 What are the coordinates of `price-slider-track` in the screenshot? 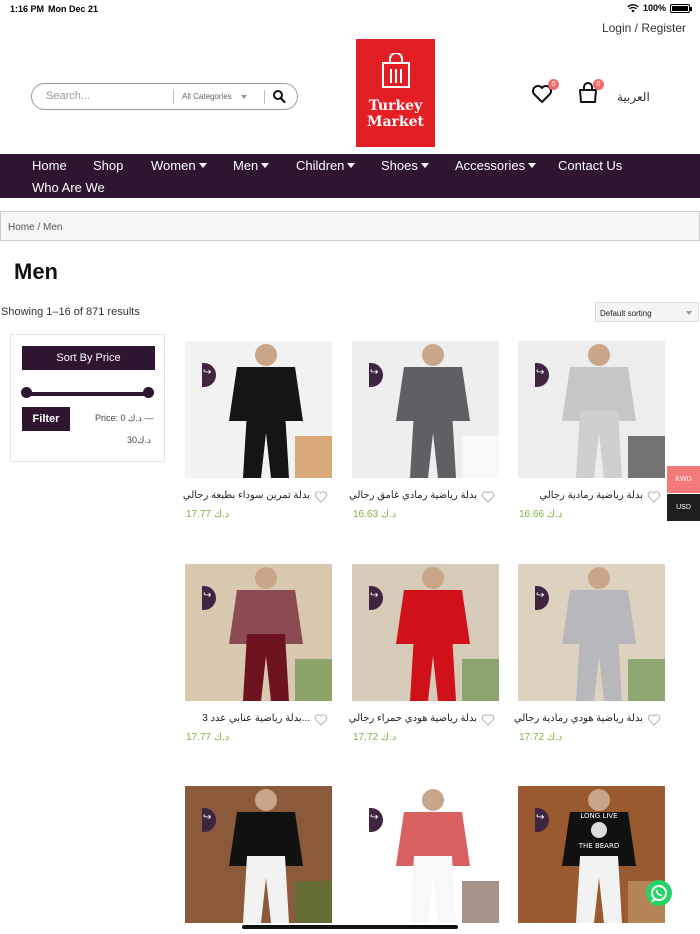 It's located at (88, 394).